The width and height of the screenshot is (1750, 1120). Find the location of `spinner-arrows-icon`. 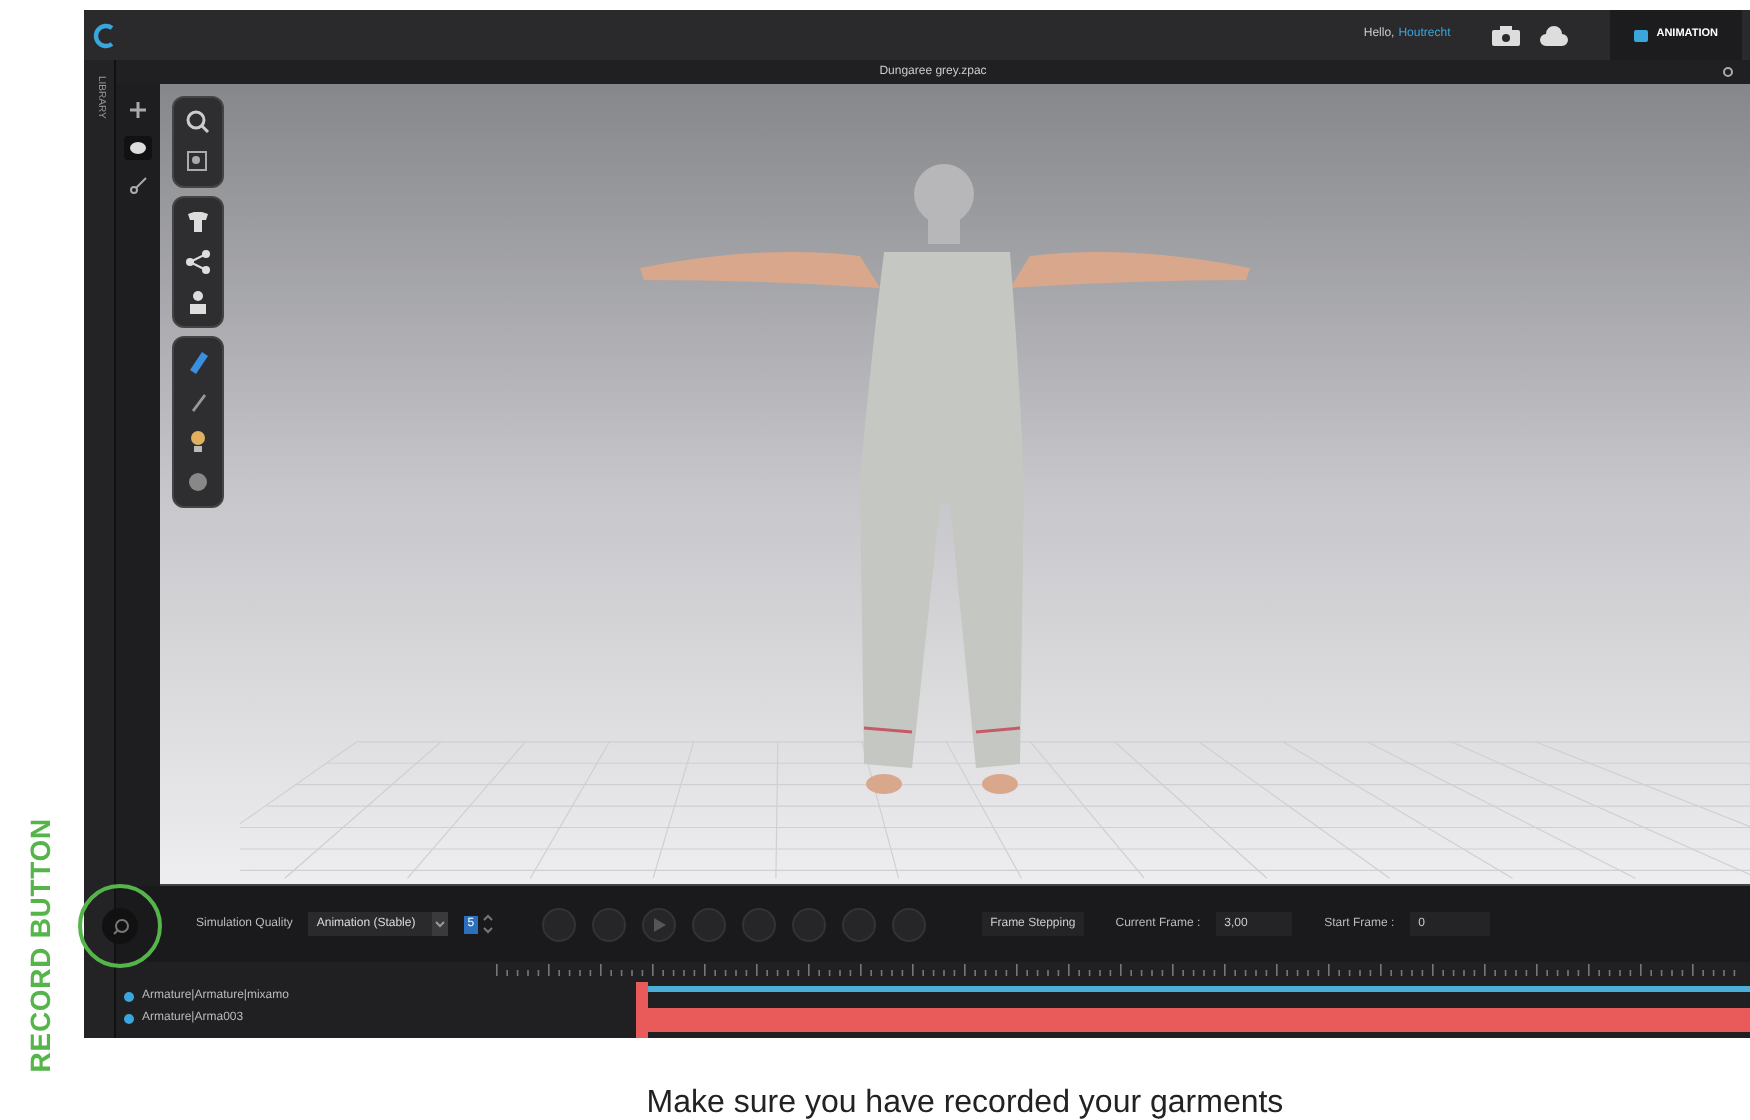

spinner-arrows-icon is located at coordinates (488, 924).